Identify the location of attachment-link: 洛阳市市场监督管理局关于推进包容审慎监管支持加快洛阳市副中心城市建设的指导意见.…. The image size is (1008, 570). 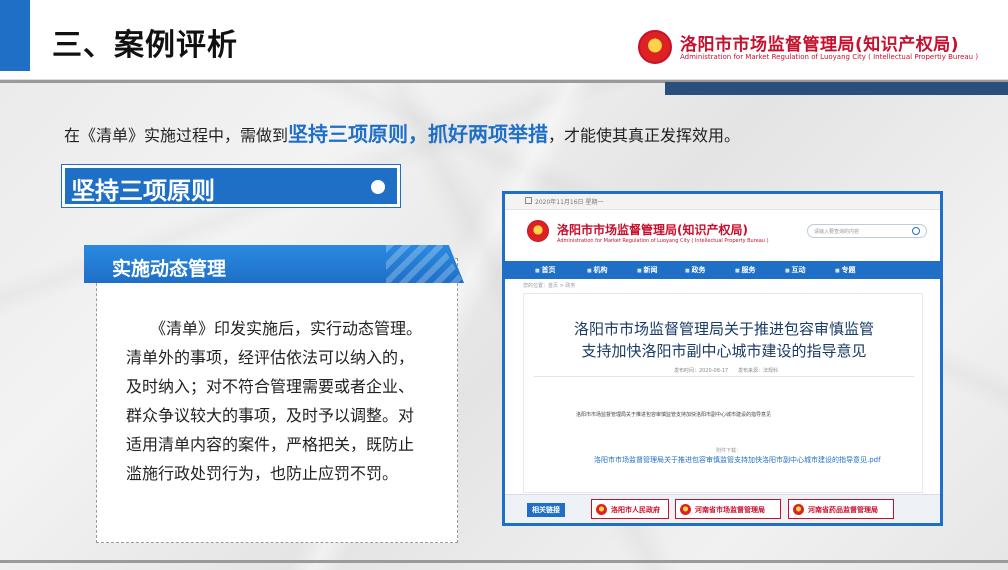
(737, 460).